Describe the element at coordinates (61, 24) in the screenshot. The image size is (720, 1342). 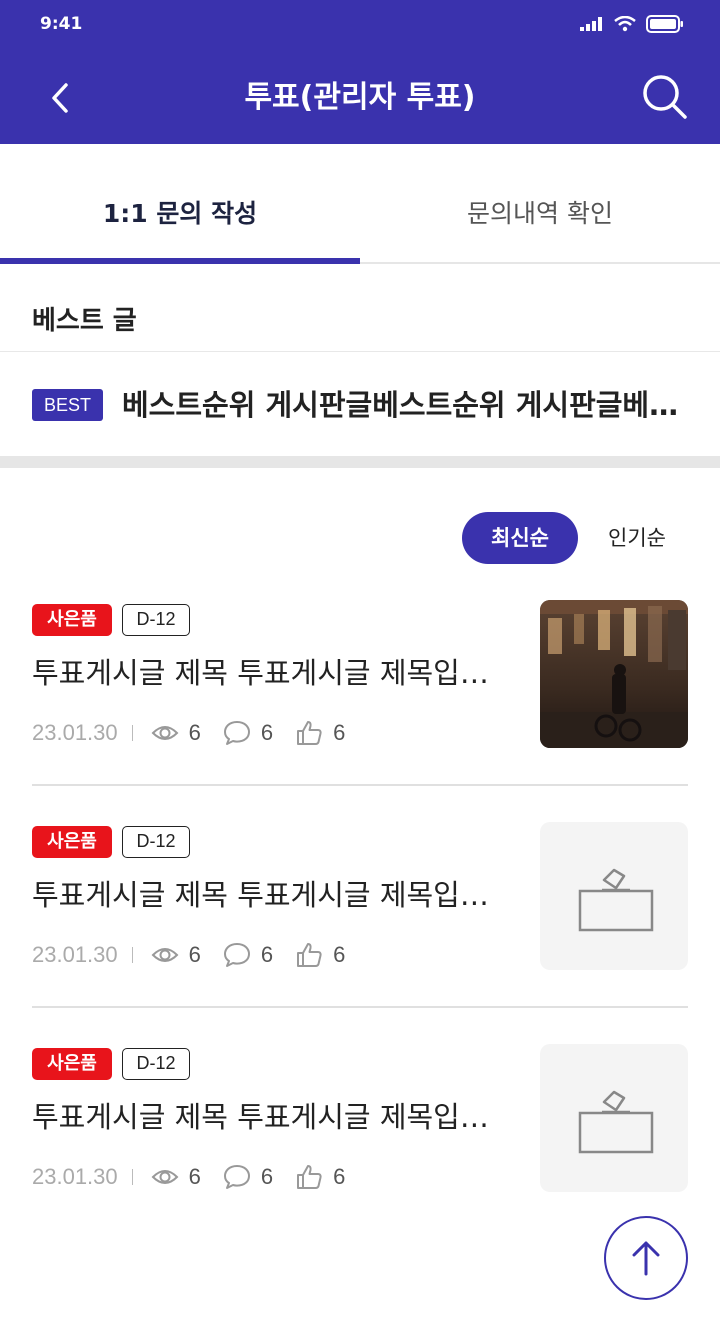
I see `status-time: 9:41` at that location.